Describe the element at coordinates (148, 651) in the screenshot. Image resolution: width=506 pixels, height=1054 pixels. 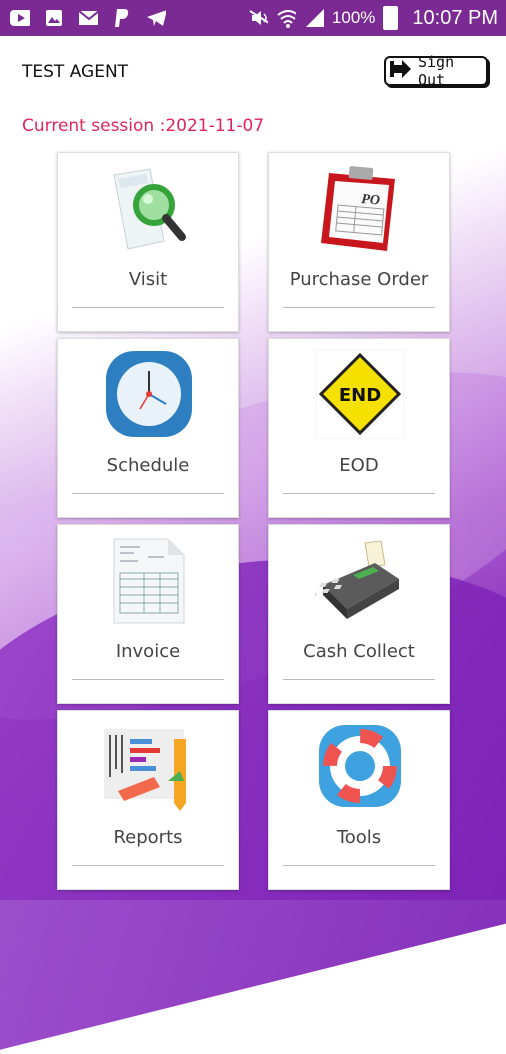
I see `tile-label: Invoice` at that location.